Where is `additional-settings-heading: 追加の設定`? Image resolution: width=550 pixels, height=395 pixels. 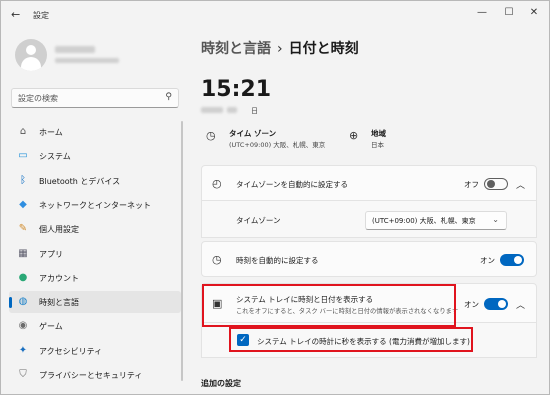
additional-settings-heading: 追加の設定 is located at coordinates (221, 383).